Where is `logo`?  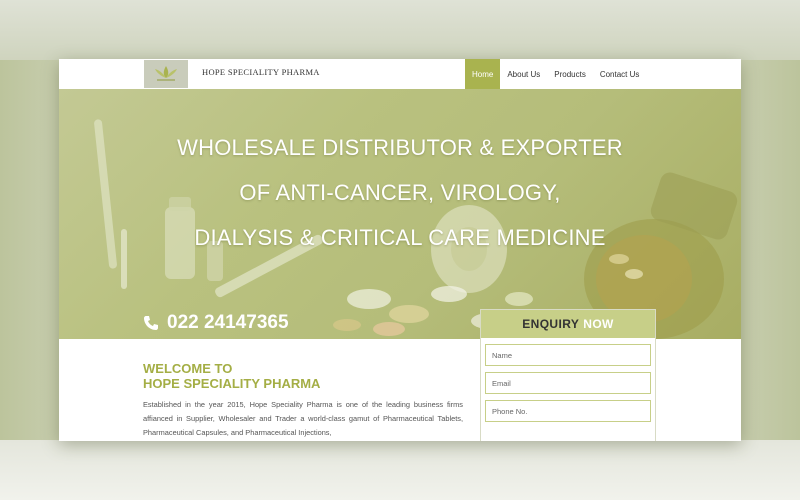 logo is located at coordinates (166, 74).